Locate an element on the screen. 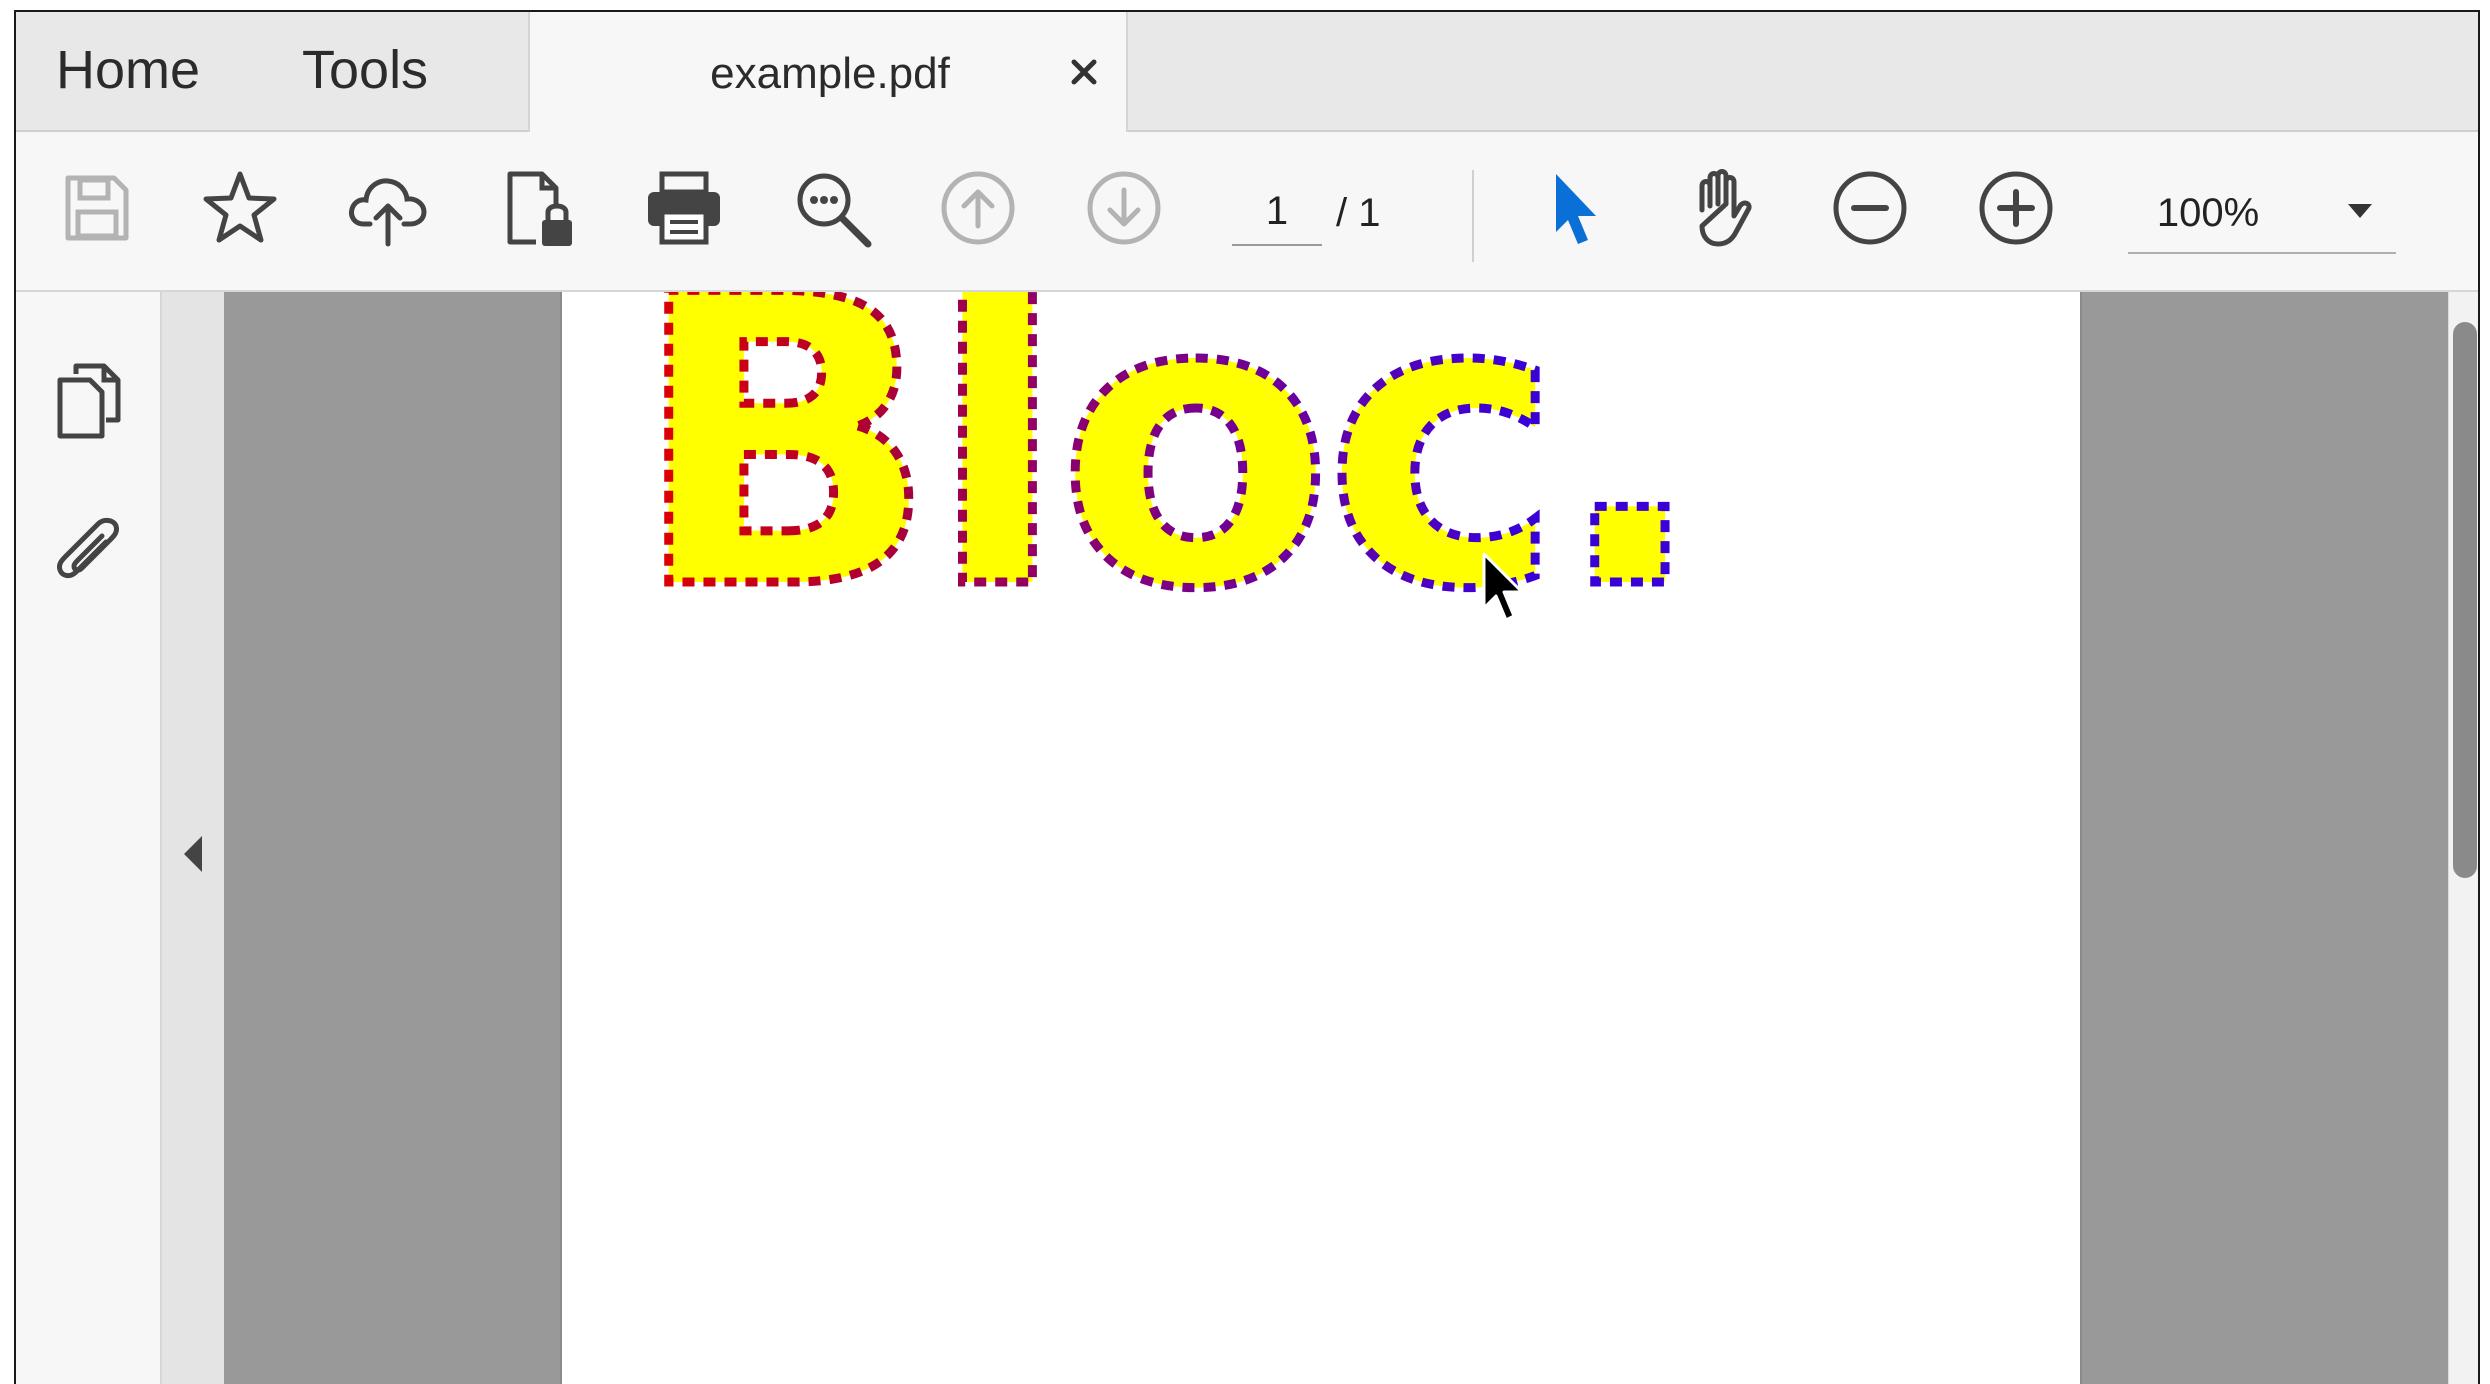  zoom-value: 100% is located at coordinates (2208, 213).